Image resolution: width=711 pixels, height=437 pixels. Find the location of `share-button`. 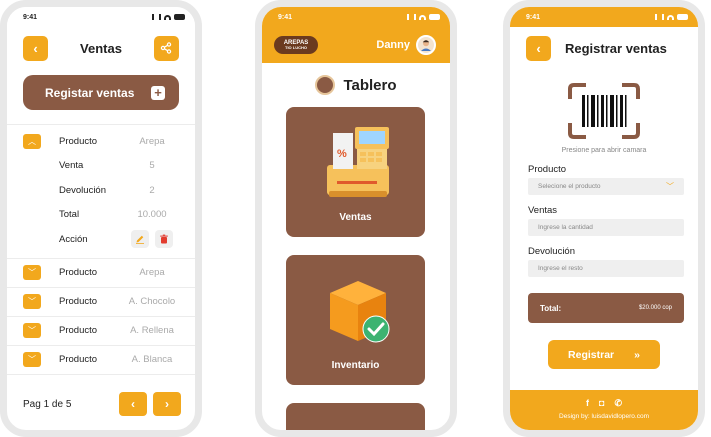

share-button is located at coordinates (166, 48).